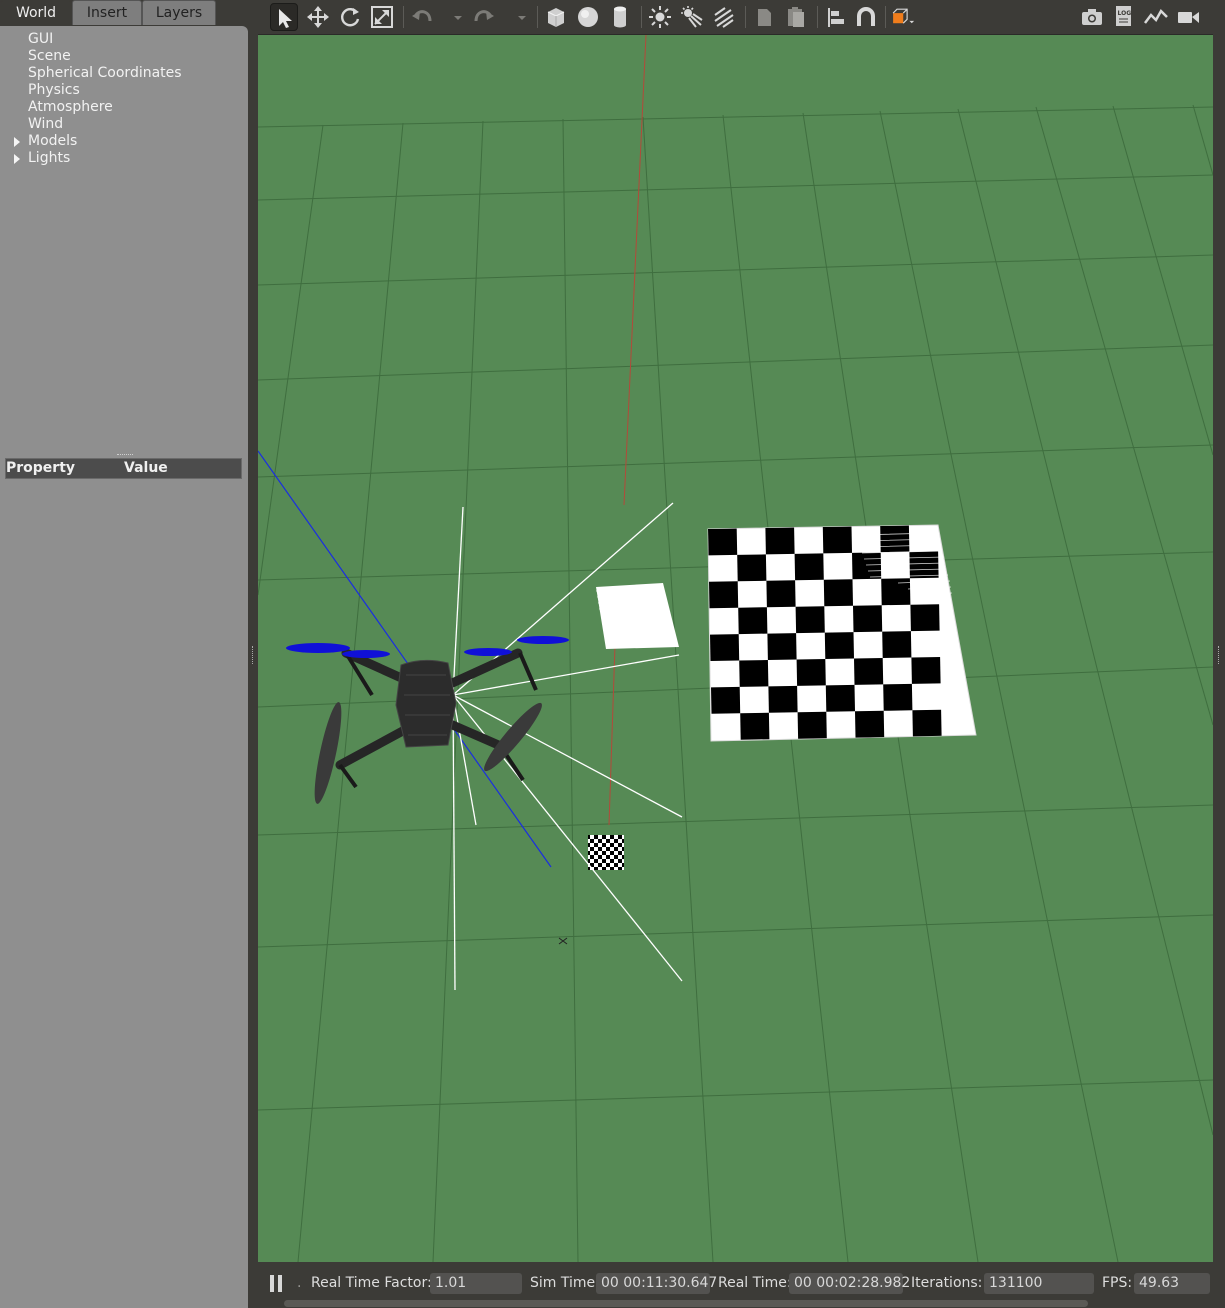 This screenshot has height=1308, width=1225. Describe the element at coordinates (656, 1283) in the screenshot. I see `sim-time-value: 00 00:11:30.647` at that location.